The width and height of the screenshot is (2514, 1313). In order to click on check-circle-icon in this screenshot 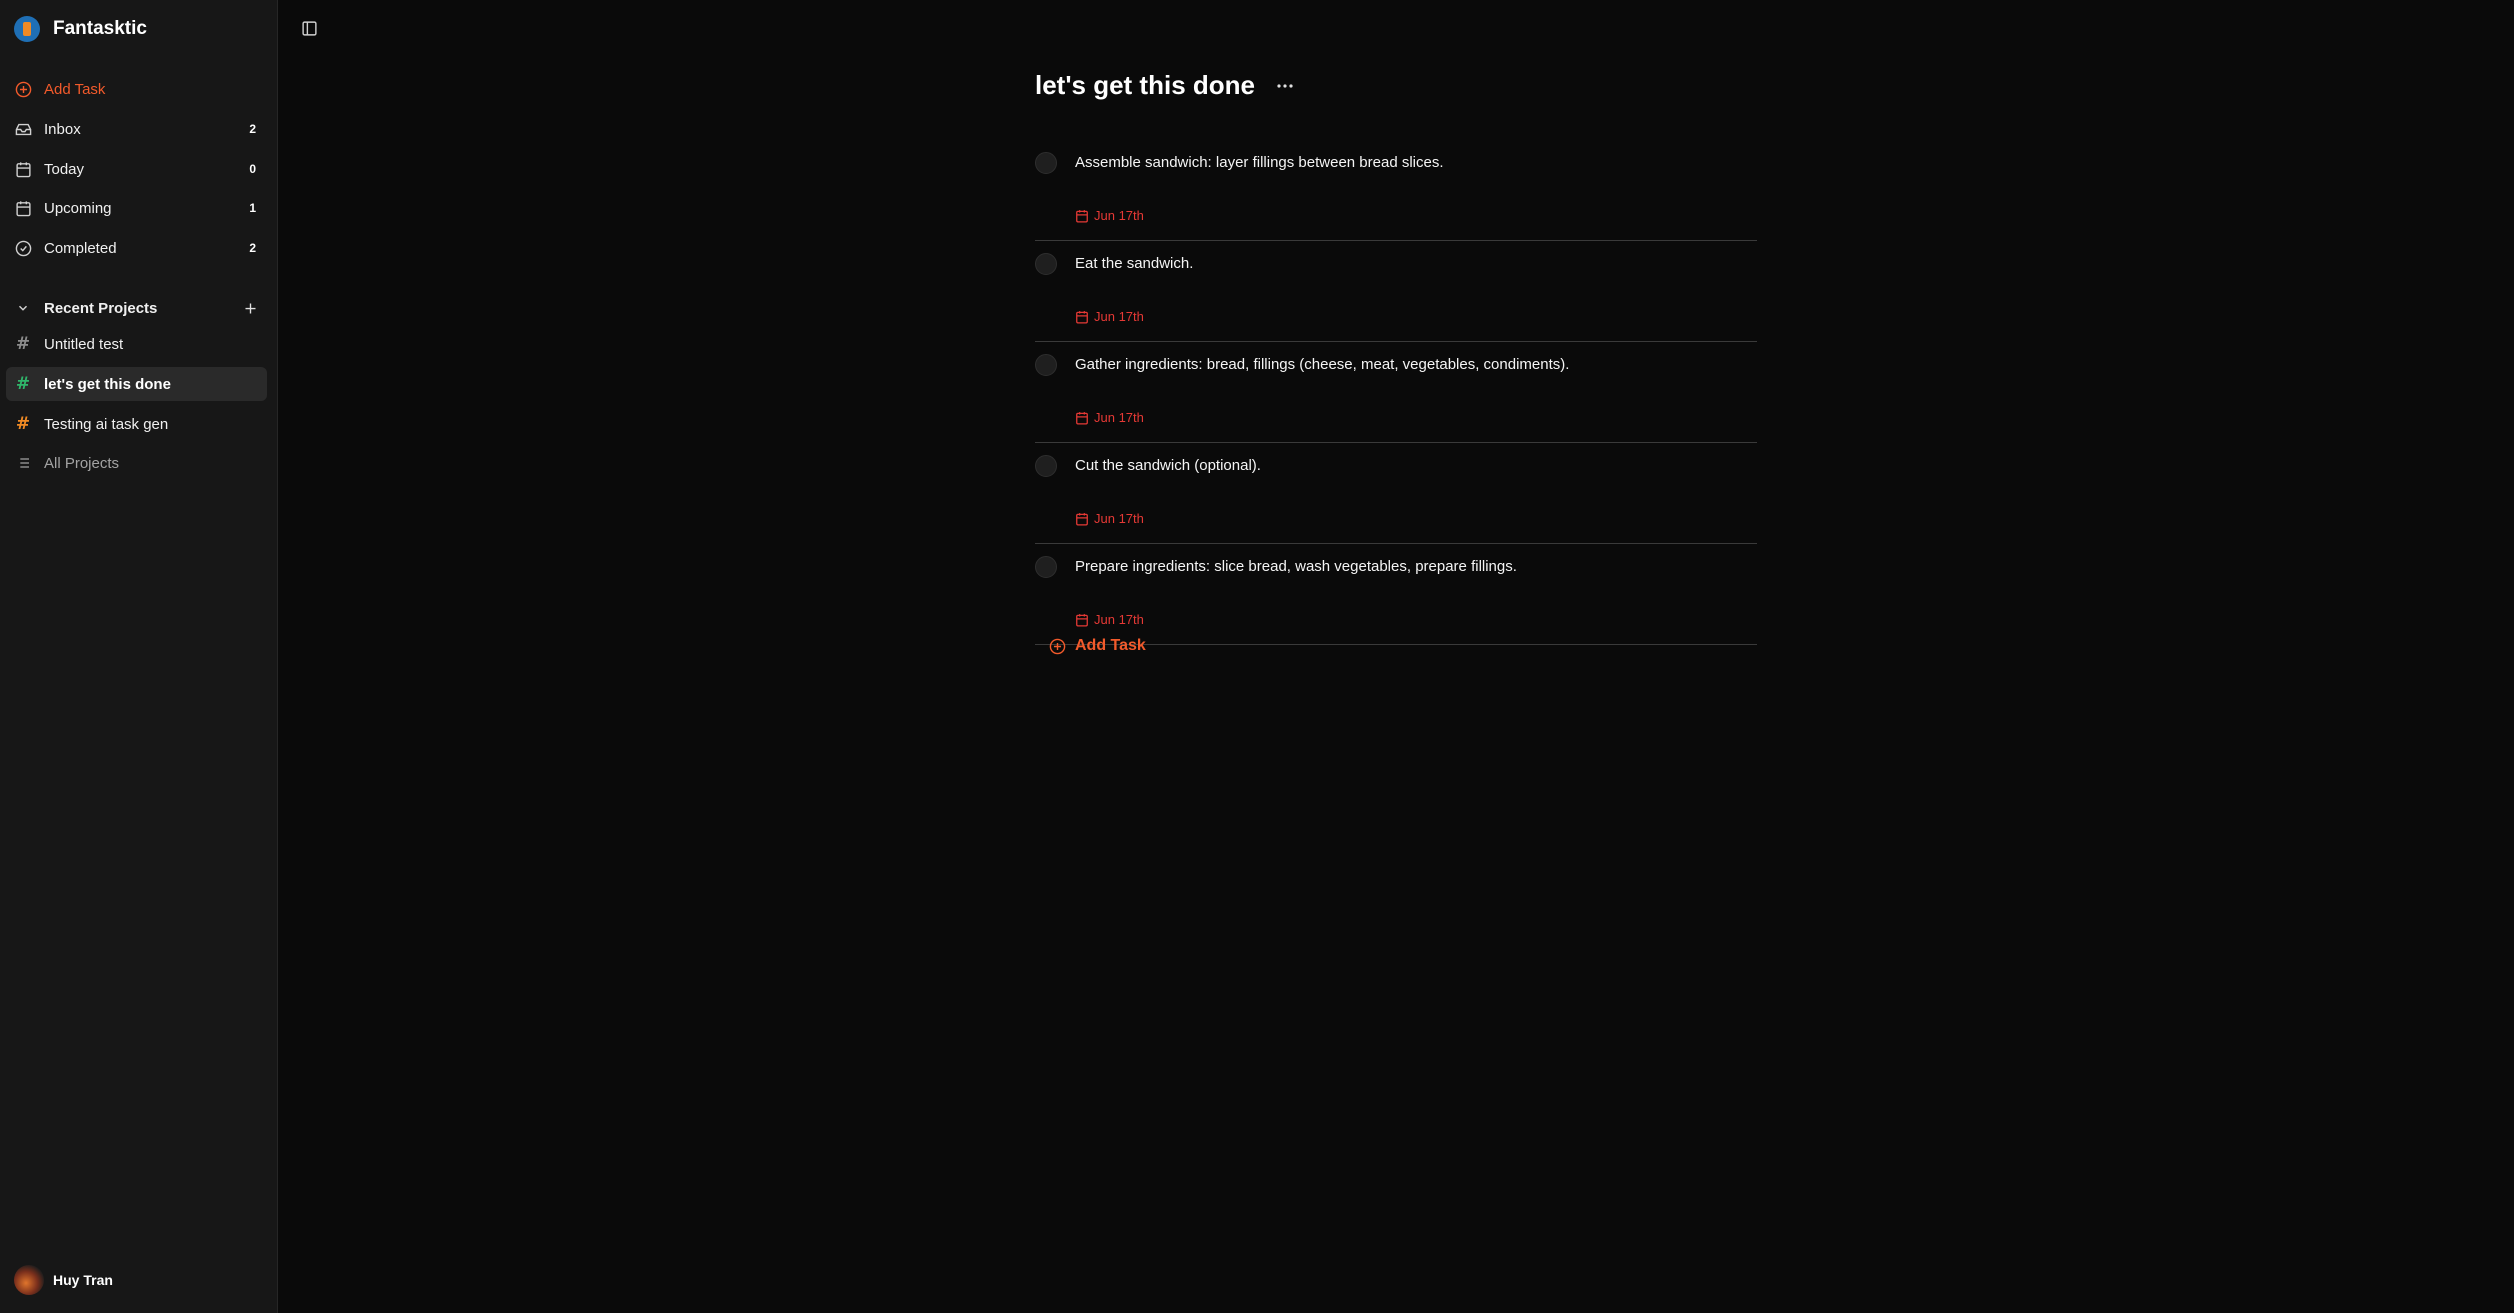, I will do `click(23, 248)`.